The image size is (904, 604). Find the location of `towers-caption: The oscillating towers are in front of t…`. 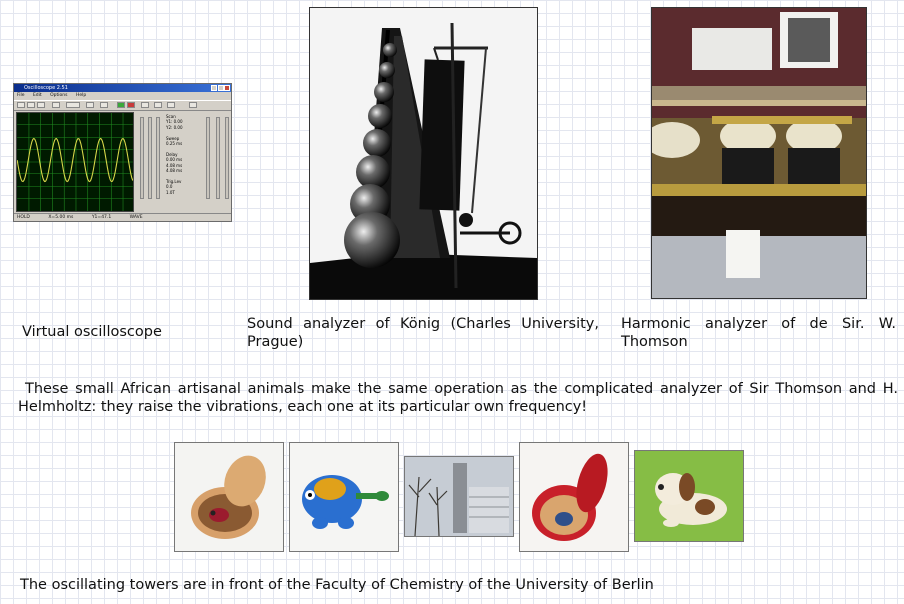

towers-caption: The oscillating towers are in front of t… is located at coordinates (337, 585).